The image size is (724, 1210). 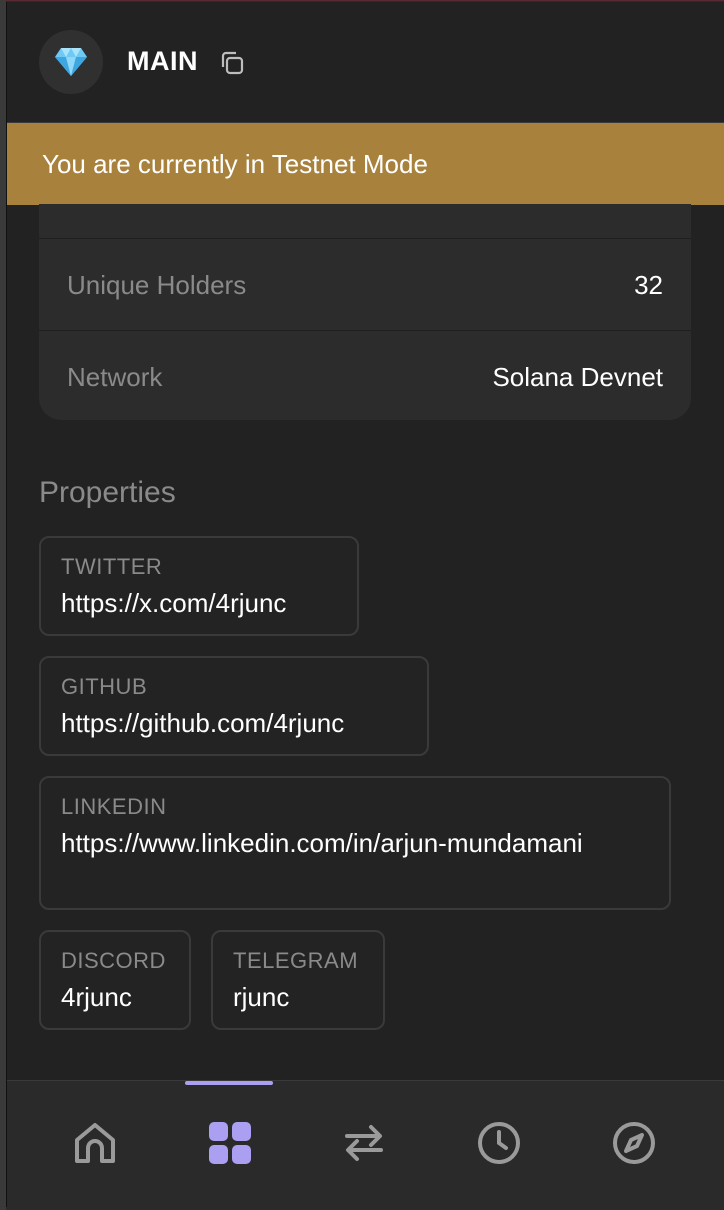 What do you see at coordinates (114, 806) in the screenshot?
I see `property-key: LINKEDIN` at bounding box center [114, 806].